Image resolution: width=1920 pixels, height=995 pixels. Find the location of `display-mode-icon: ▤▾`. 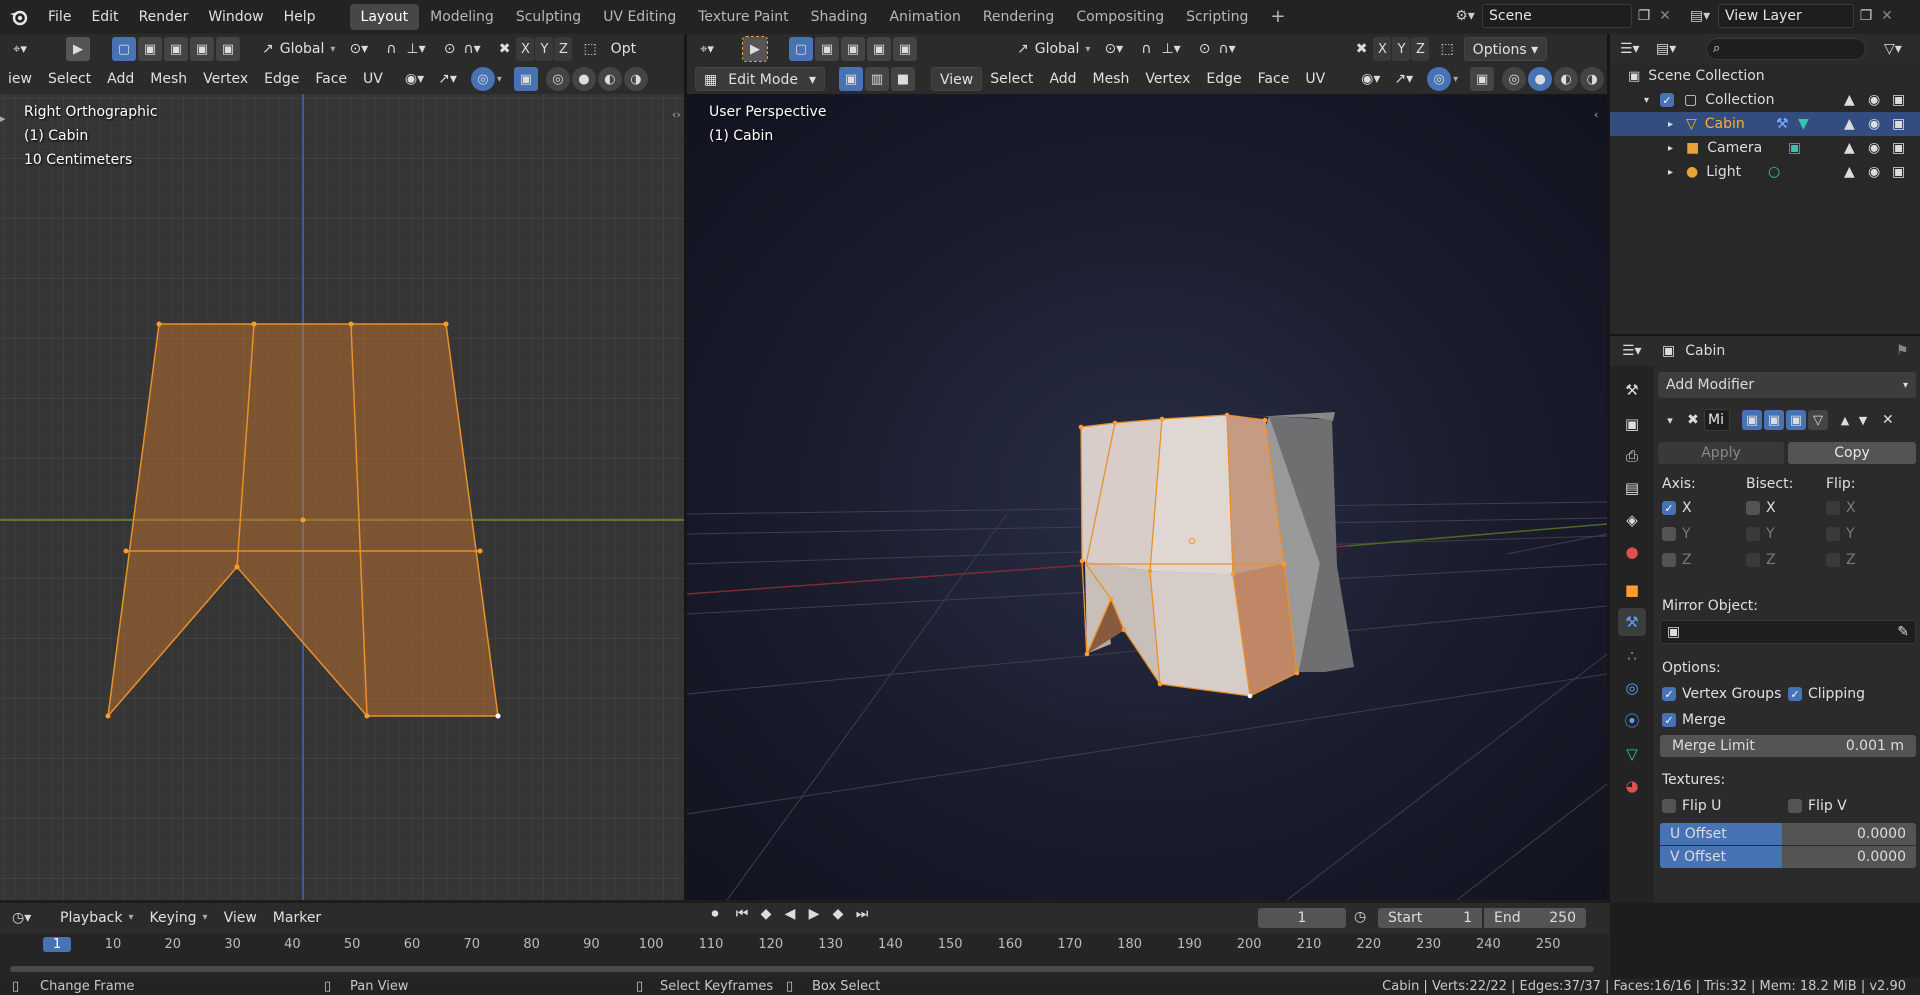

display-mode-icon: ▤▾ is located at coordinates (1676, 49).